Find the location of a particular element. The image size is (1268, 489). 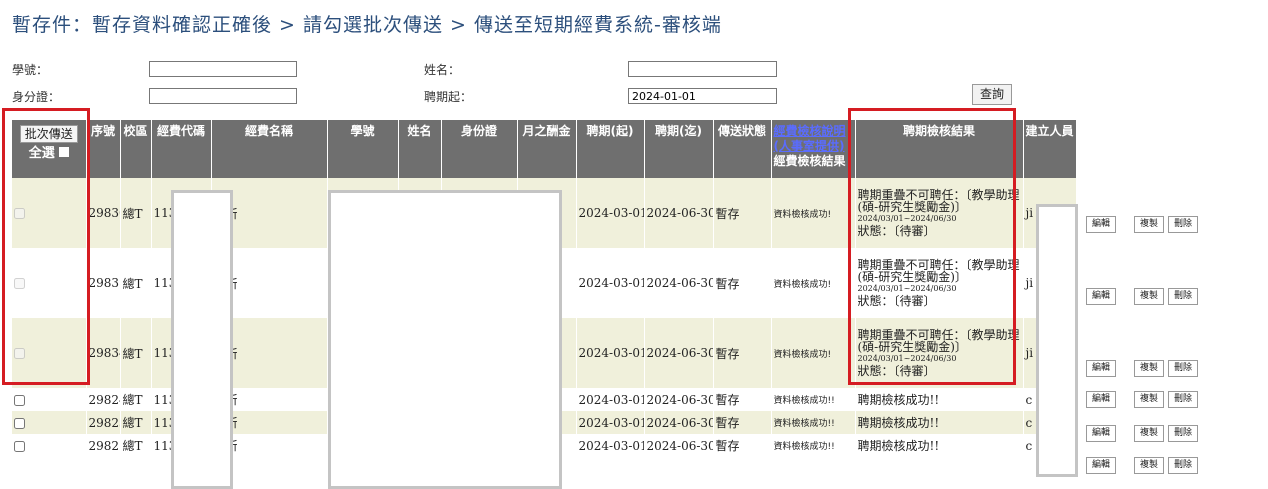

header-campus: 校區 is located at coordinates (136, 149).